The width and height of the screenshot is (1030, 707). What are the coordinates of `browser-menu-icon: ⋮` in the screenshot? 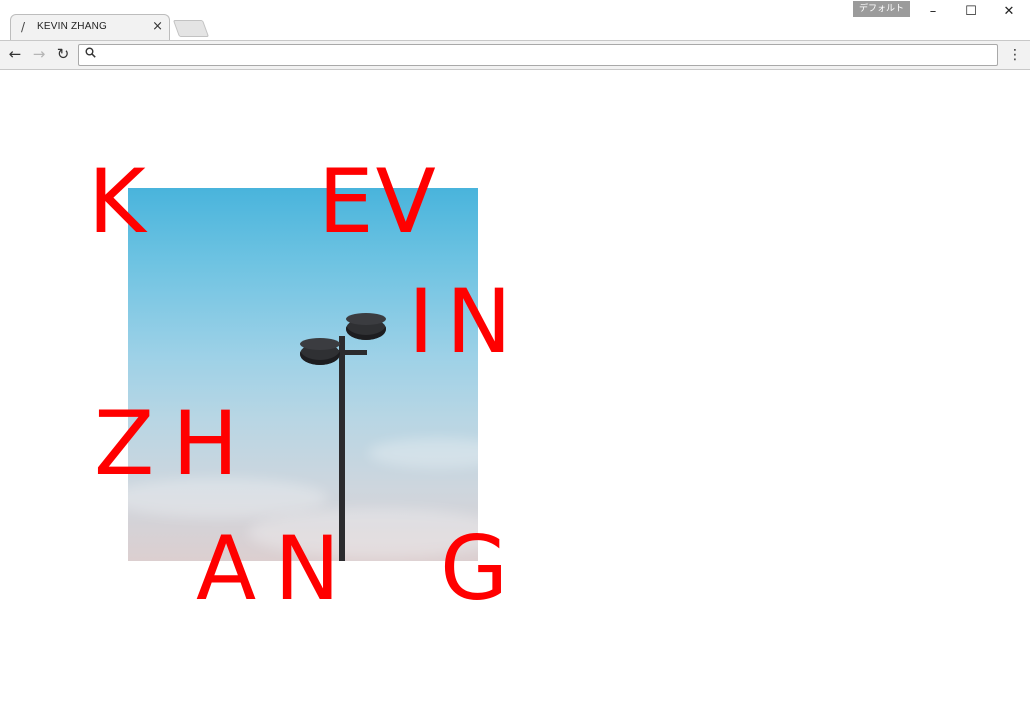 It's located at (1015, 55).